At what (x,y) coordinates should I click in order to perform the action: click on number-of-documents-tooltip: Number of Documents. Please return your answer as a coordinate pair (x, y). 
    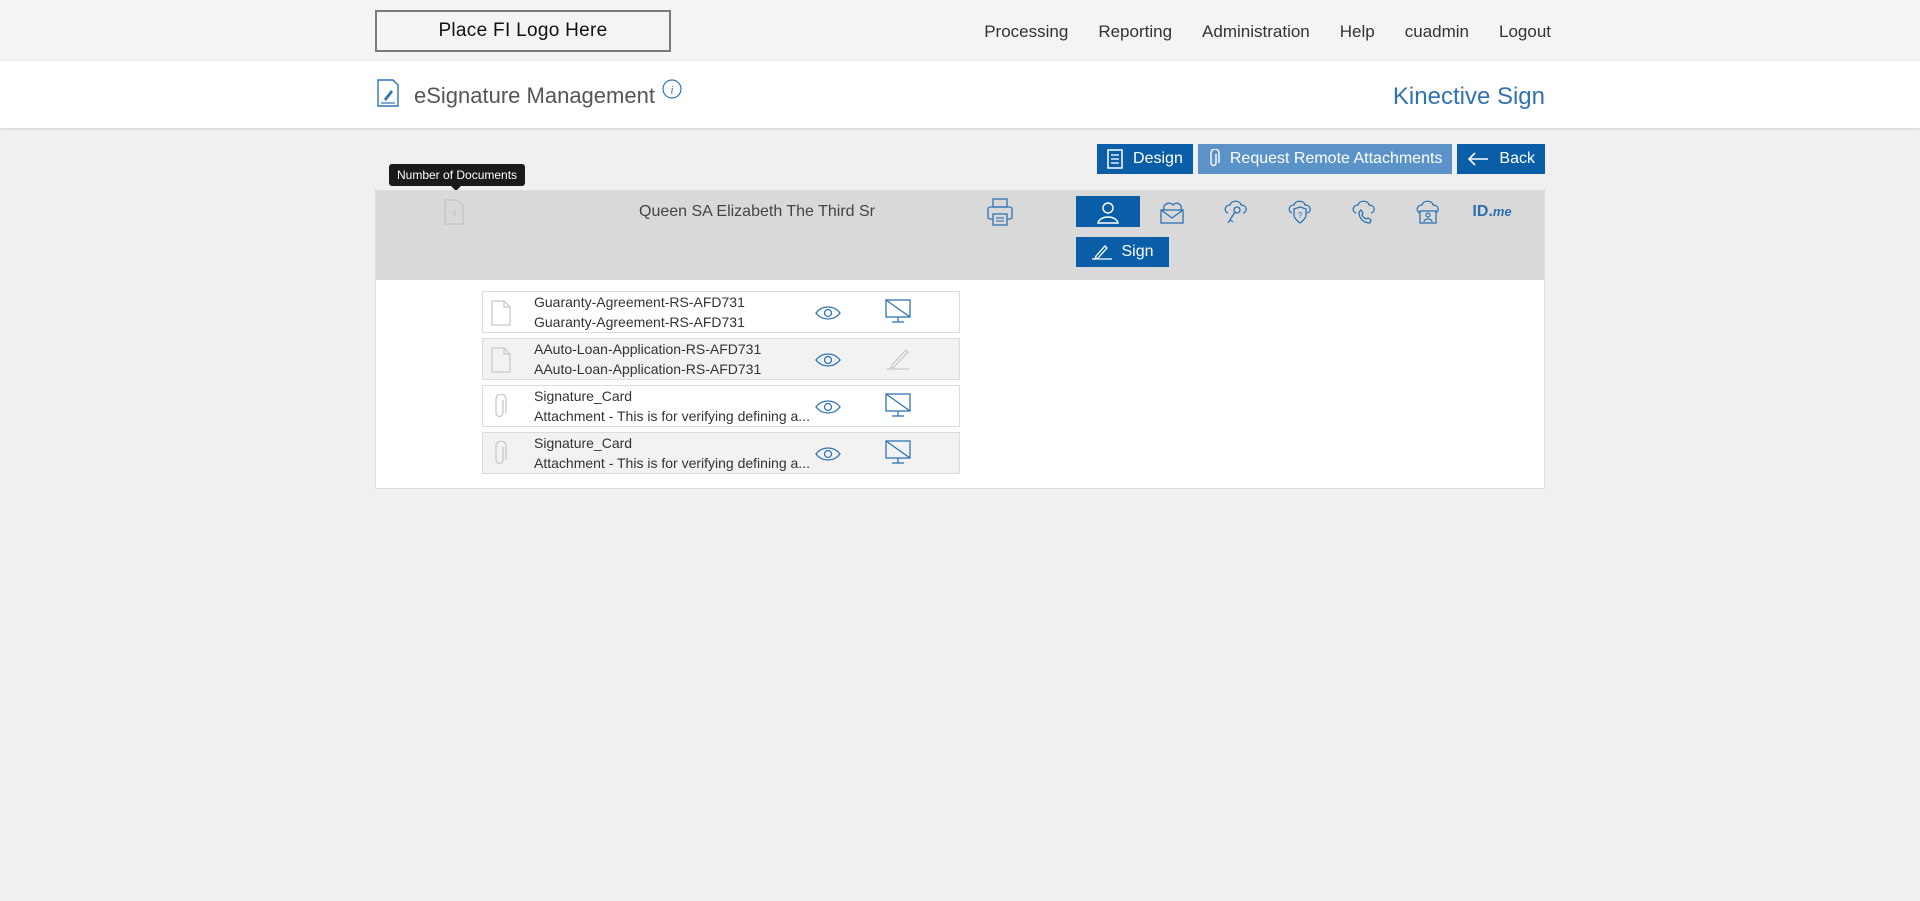
    Looking at the image, I should click on (457, 177).